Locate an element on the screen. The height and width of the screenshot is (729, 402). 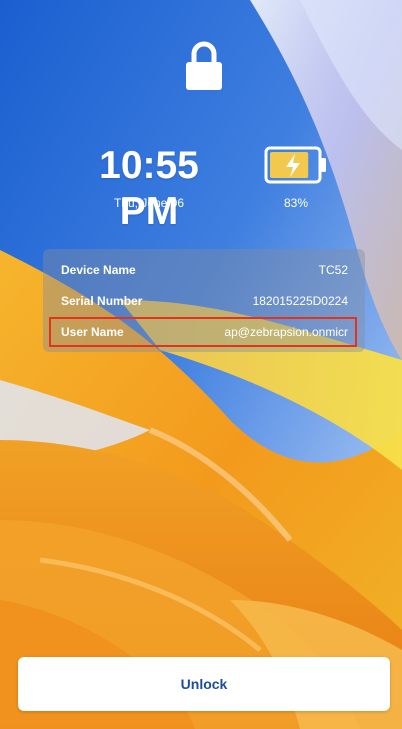
user-name-label: User Name is located at coordinates (92, 332).